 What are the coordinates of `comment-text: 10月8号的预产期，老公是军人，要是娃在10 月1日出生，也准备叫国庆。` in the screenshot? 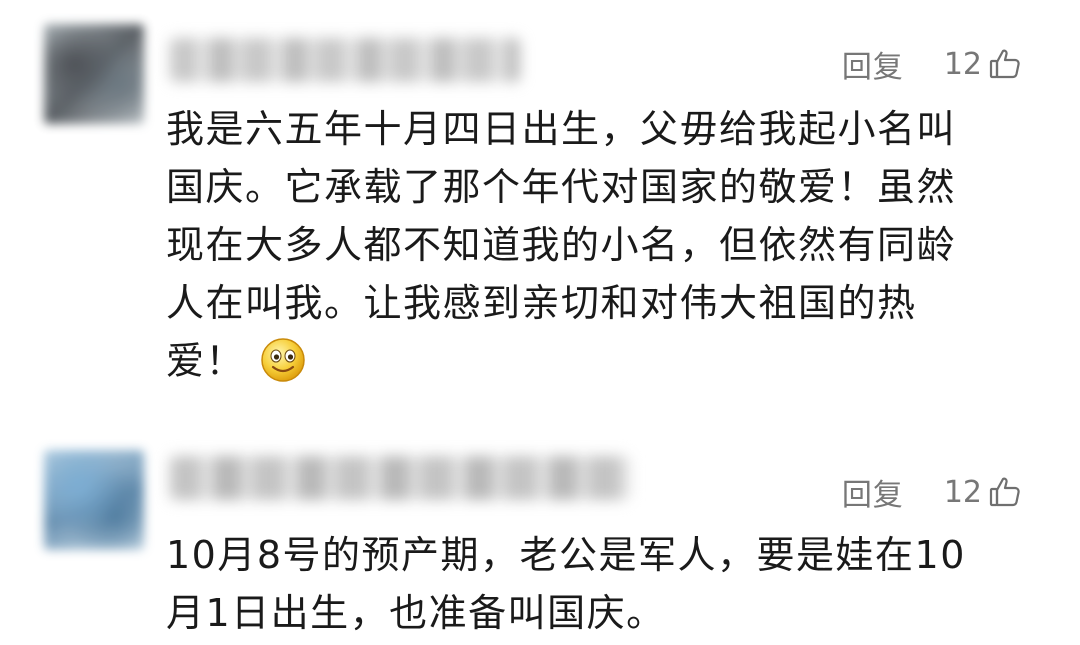 It's located at (591, 584).